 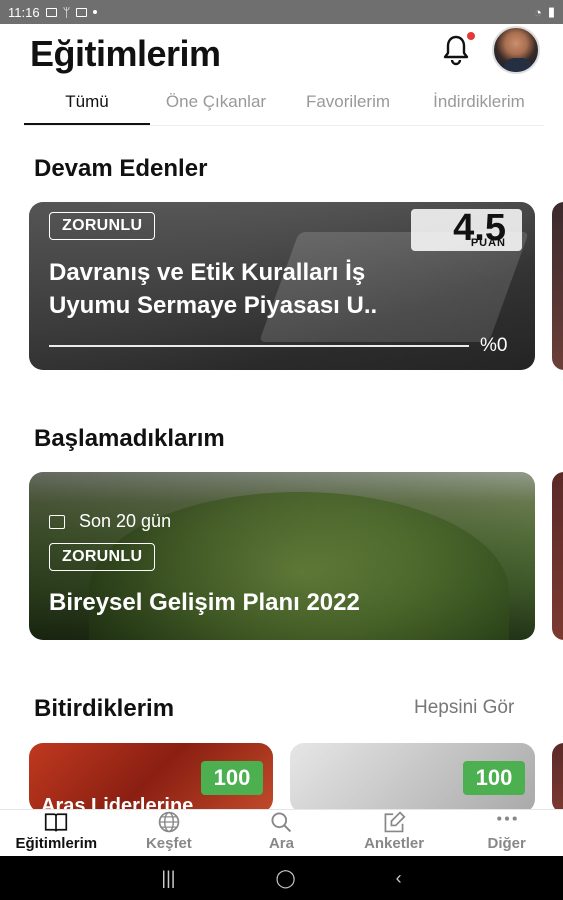 What do you see at coordinates (125, 521) in the screenshot?
I see `days-remaining: Son 20 gün` at bounding box center [125, 521].